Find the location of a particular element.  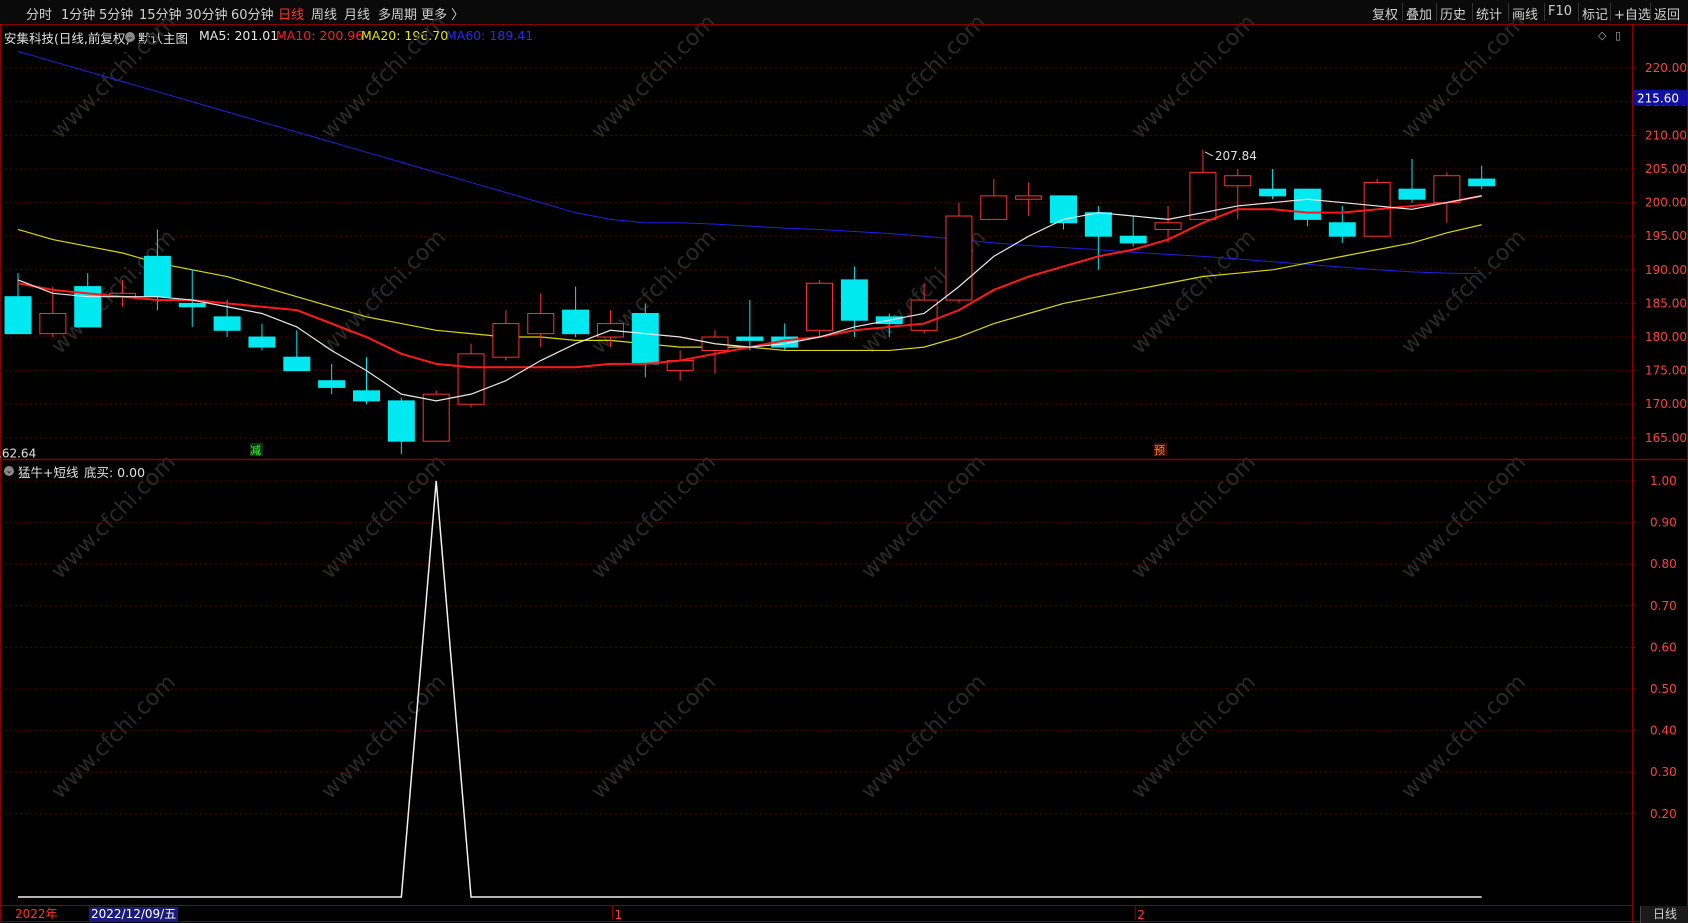

indicator-tick-label: 0.40 is located at coordinates (1663, 731).